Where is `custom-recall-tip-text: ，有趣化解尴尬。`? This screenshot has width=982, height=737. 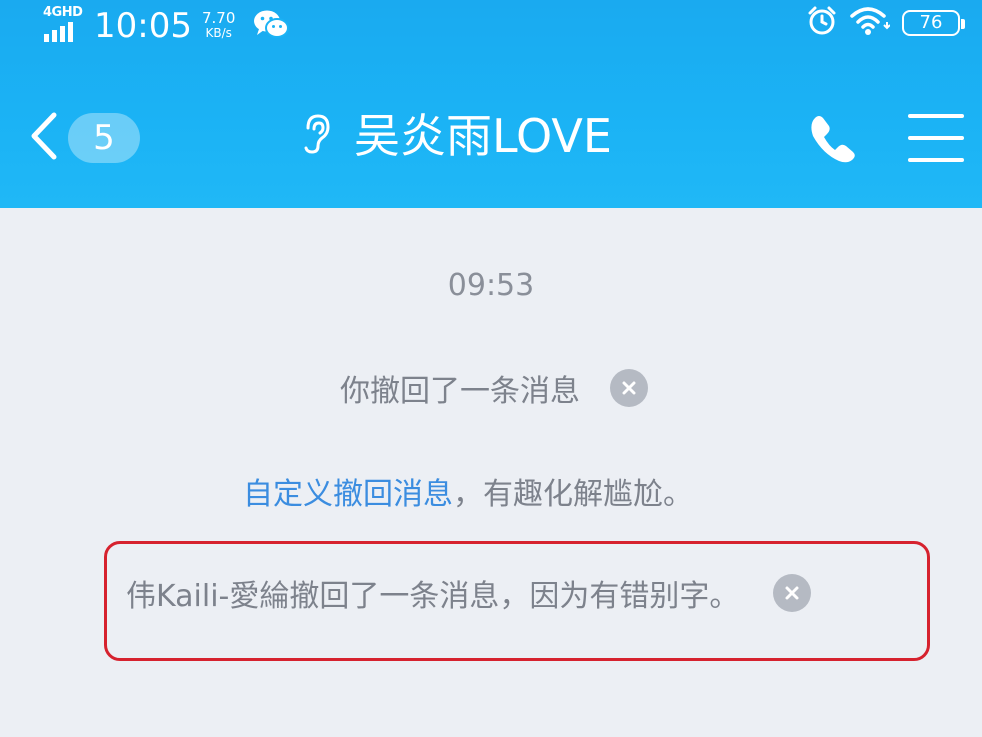 custom-recall-tip-text: ，有趣化解尴尬。 is located at coordinates (573, 494).